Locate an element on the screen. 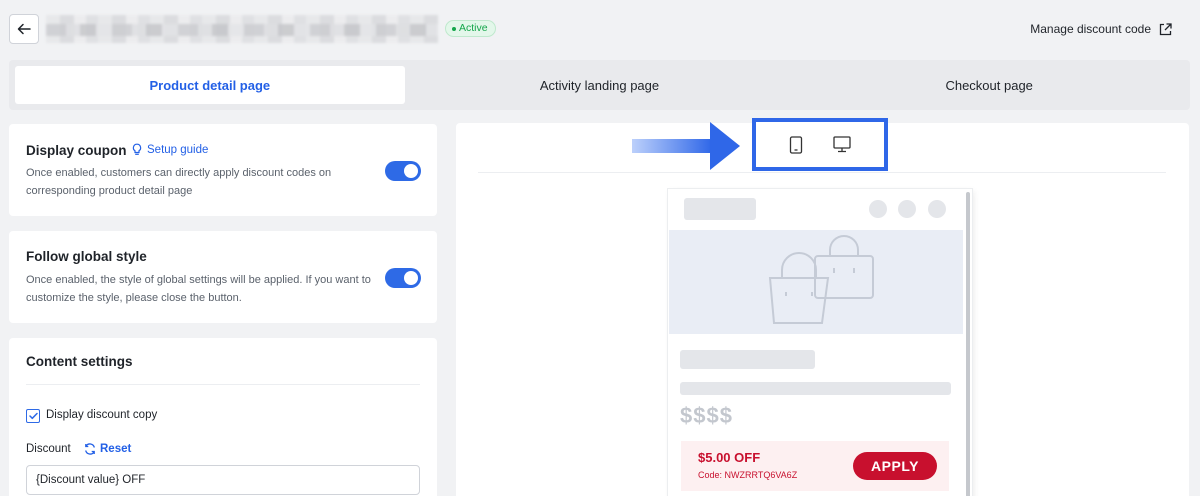  mock-title-placeholder is located at coordinates (747, 359).